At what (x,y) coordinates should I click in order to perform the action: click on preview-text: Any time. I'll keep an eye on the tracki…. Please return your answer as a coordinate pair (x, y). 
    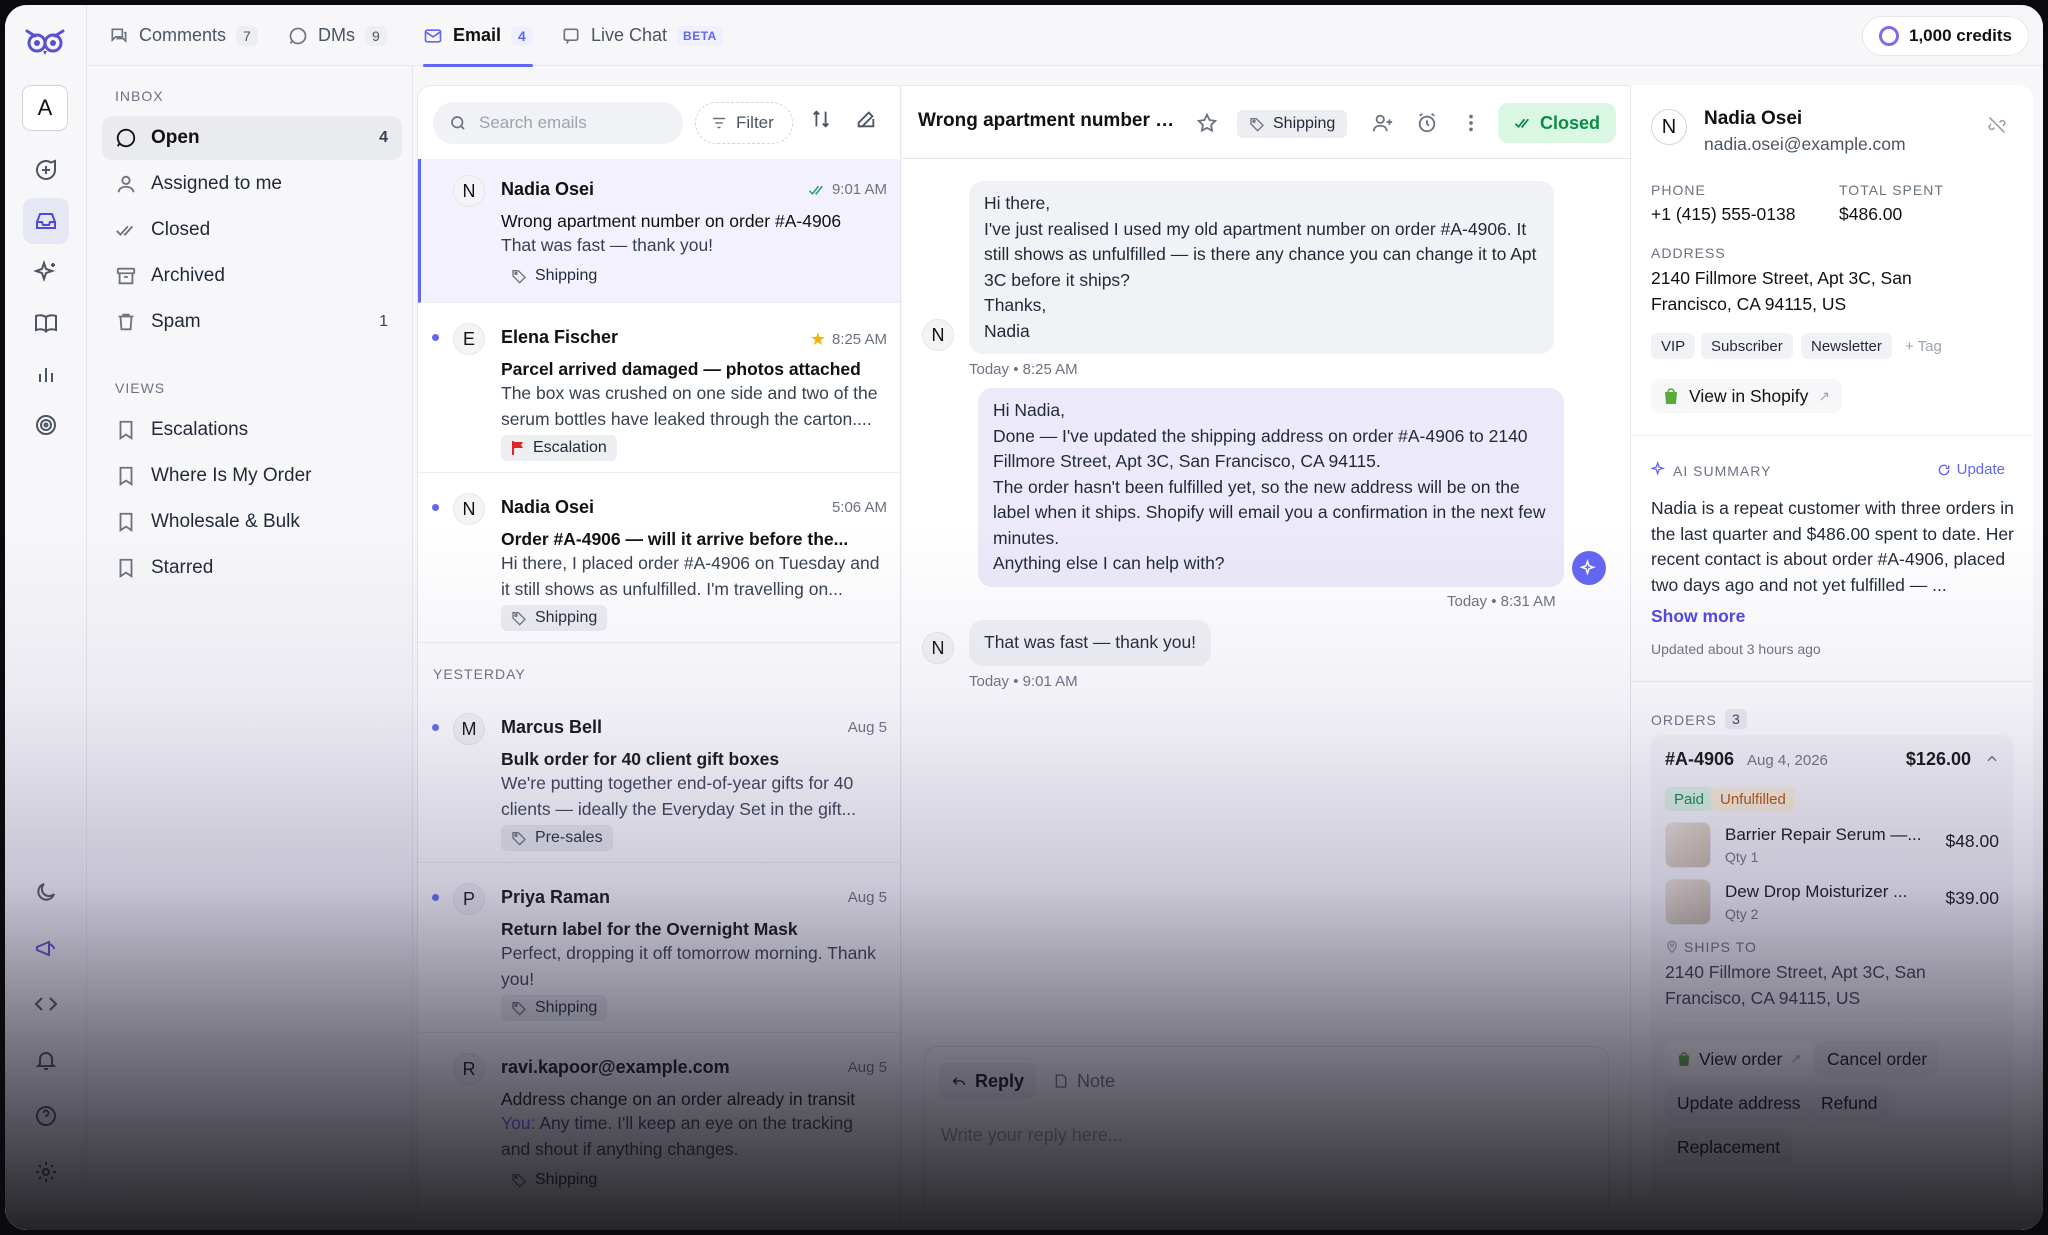
    Looking at the image, I should click on (677, 1136).